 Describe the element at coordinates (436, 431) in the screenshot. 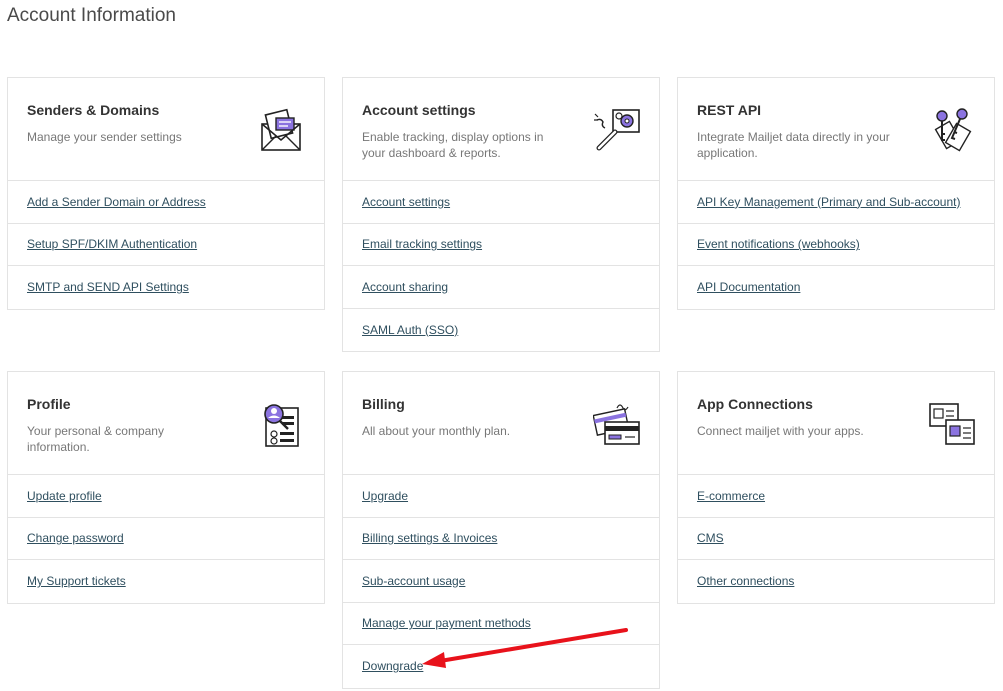

I see `card-description: All about your monthly plan.` at that location.